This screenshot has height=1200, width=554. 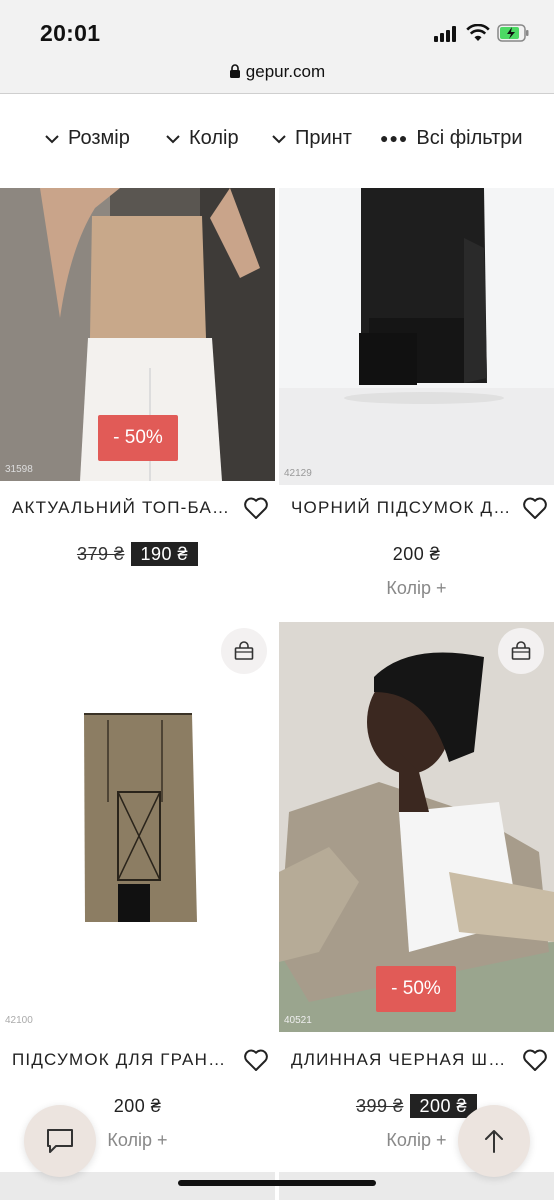 I want to click on product-title-row: АКТУАЛЬНИЙ ТОП-БАНДО, so click(x=137, y=508).